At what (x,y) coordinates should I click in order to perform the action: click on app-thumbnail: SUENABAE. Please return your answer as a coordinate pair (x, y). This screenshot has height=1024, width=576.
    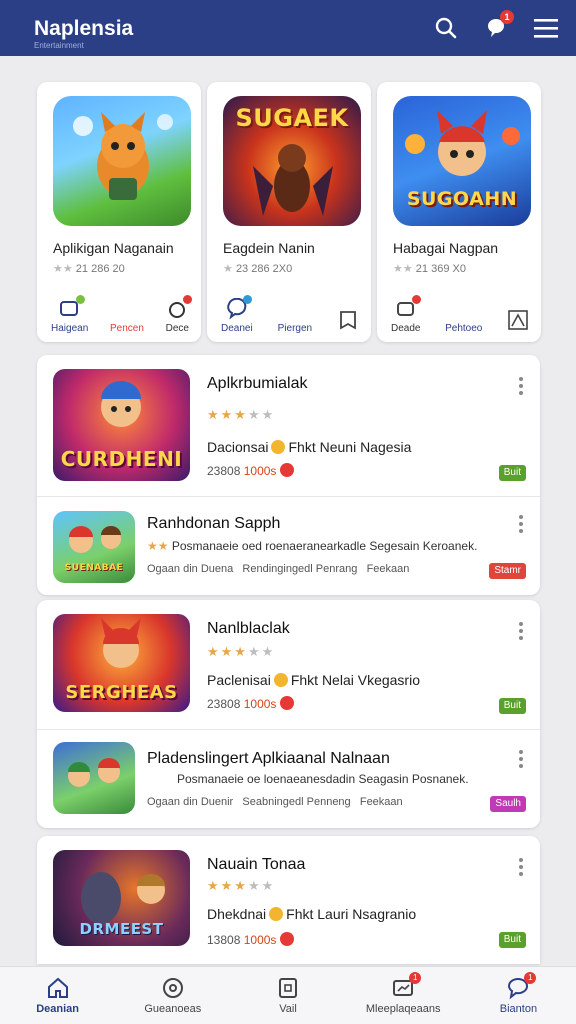
    Looking at the image, I should click on (94, 547).